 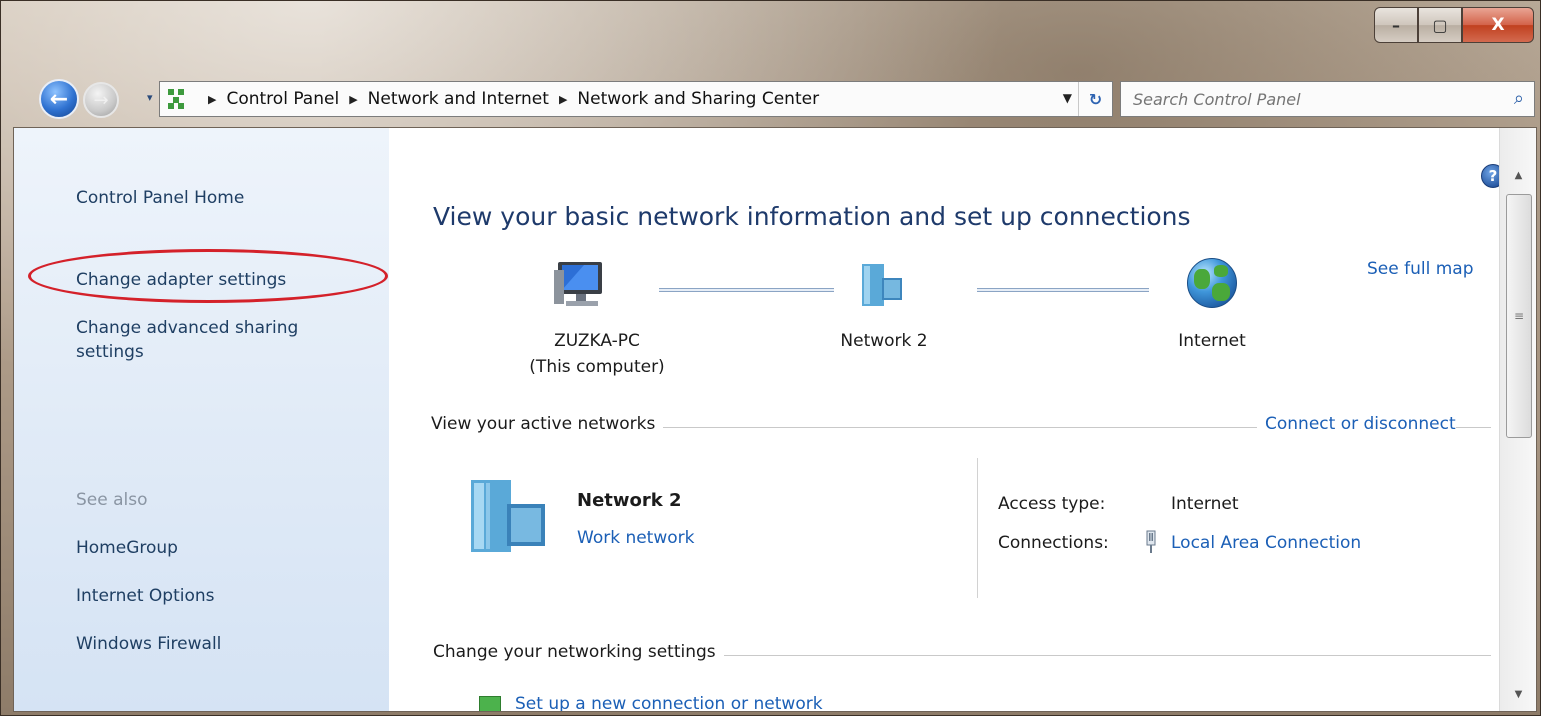 What do you see at coordinates (669, 702) in the screenshot?
I see `setup-connection-link: Set up a new connection or network` at bounding box center [669, 702].